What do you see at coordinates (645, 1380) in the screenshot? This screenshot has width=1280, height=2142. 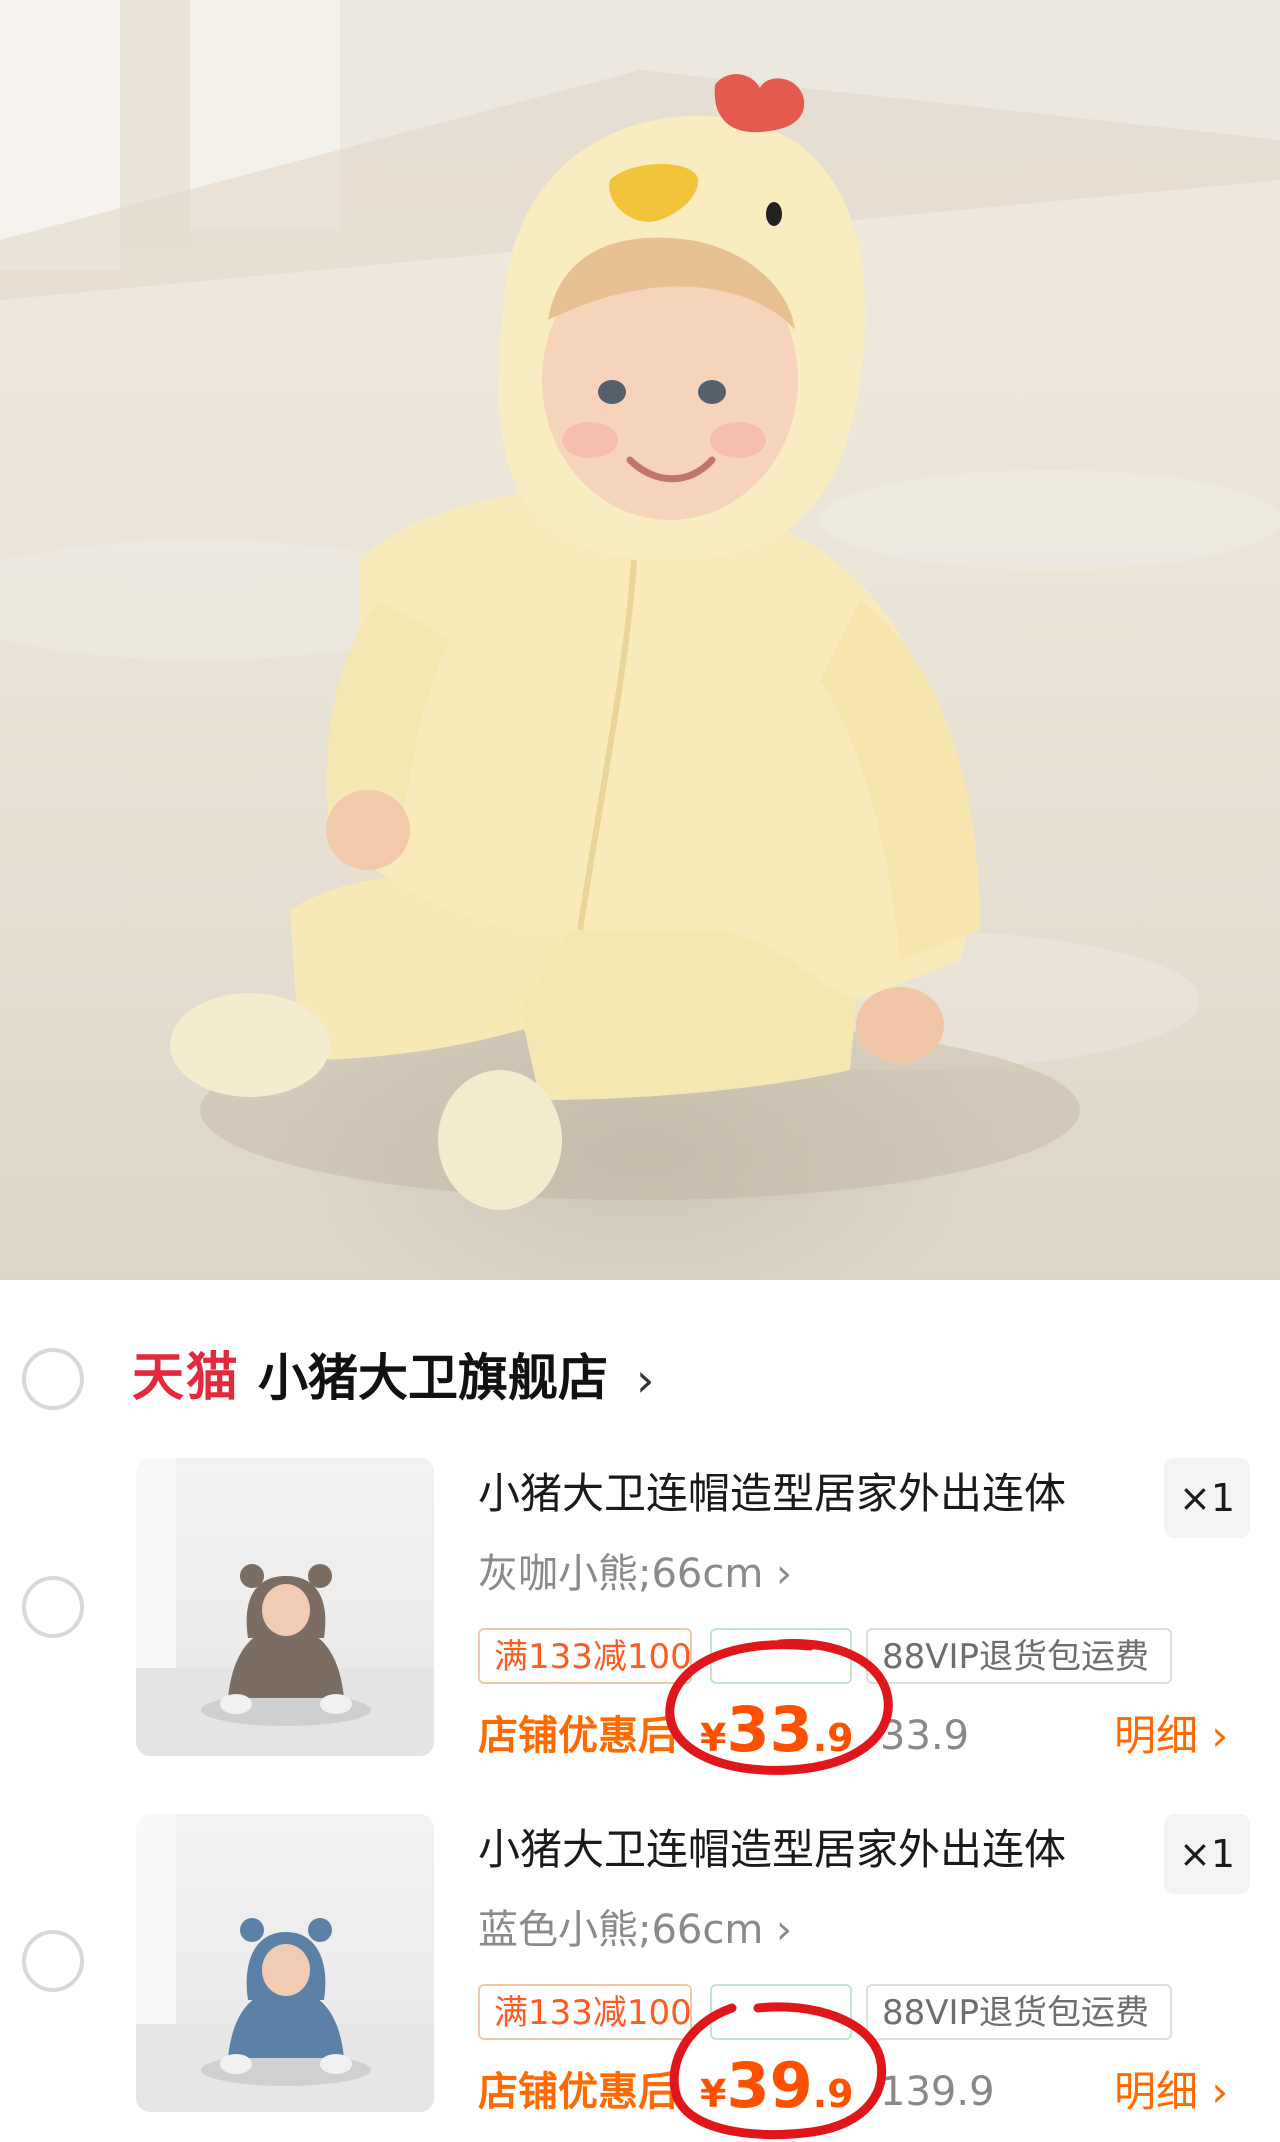 I see `chevron-right-icon: ›` at bounding box center [645, 1380].